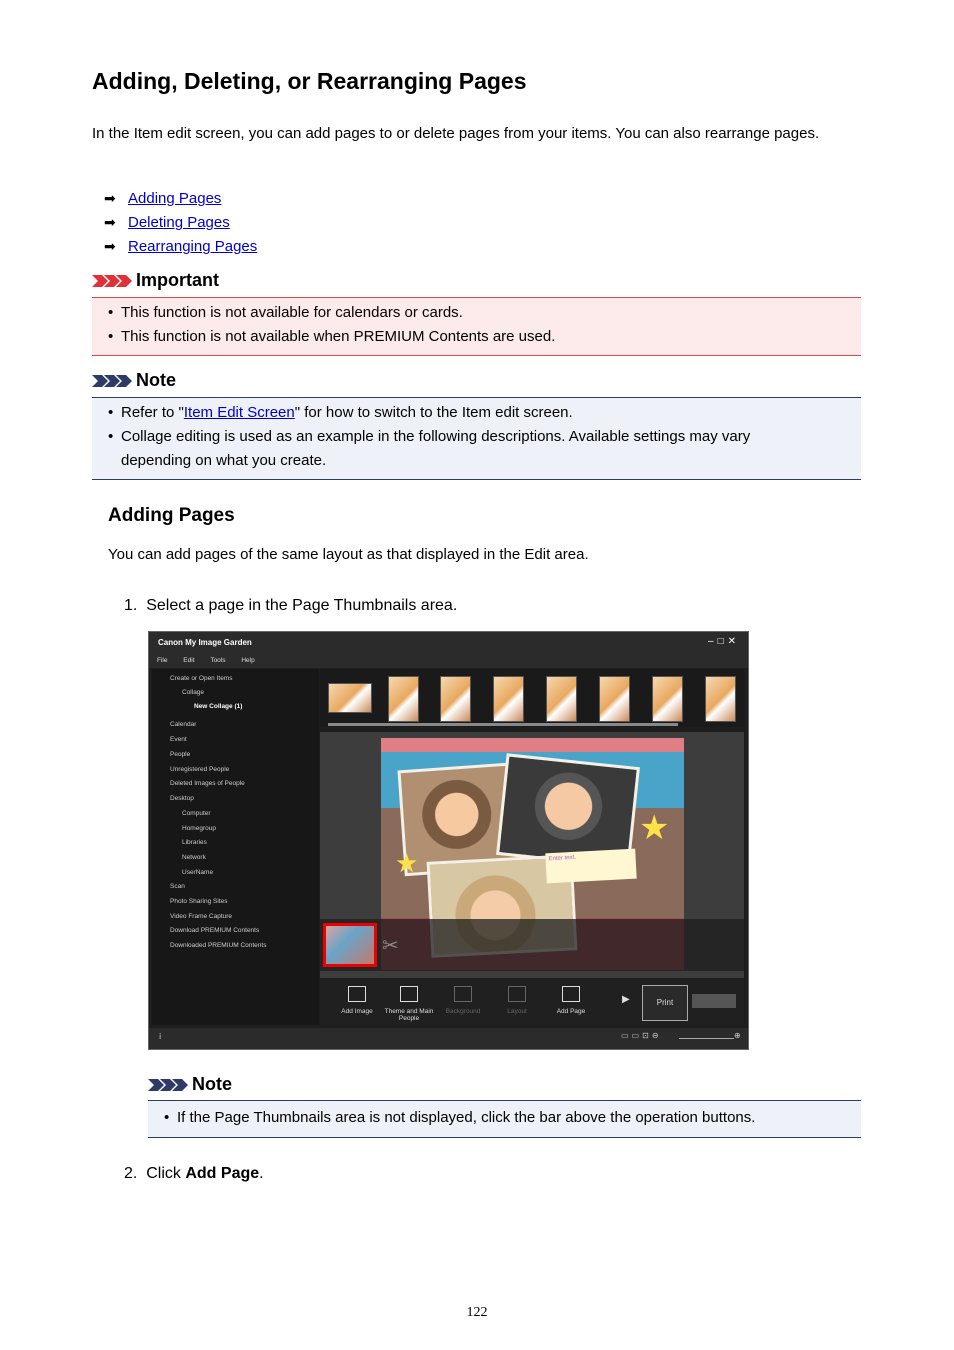 This screenshot has height=1350, width=954. What do you see at coordinates (357, 994) in the screenshot?
I see `add-image-icon` at bounding box center [357, 994].